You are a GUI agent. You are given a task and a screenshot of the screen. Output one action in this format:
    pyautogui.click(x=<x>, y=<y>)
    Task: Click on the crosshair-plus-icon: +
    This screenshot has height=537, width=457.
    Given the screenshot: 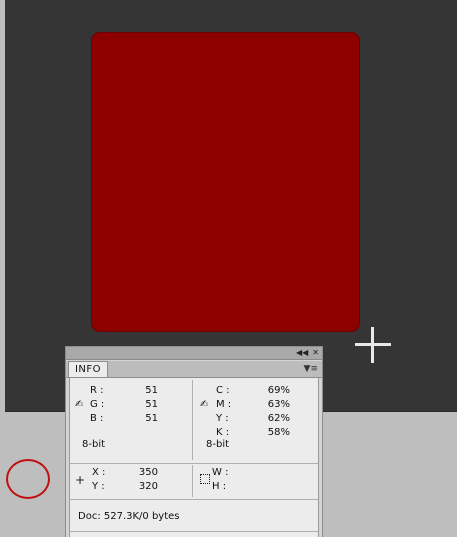 What is the action you would take?
    pyautogui.click(x=80, y=480)
    